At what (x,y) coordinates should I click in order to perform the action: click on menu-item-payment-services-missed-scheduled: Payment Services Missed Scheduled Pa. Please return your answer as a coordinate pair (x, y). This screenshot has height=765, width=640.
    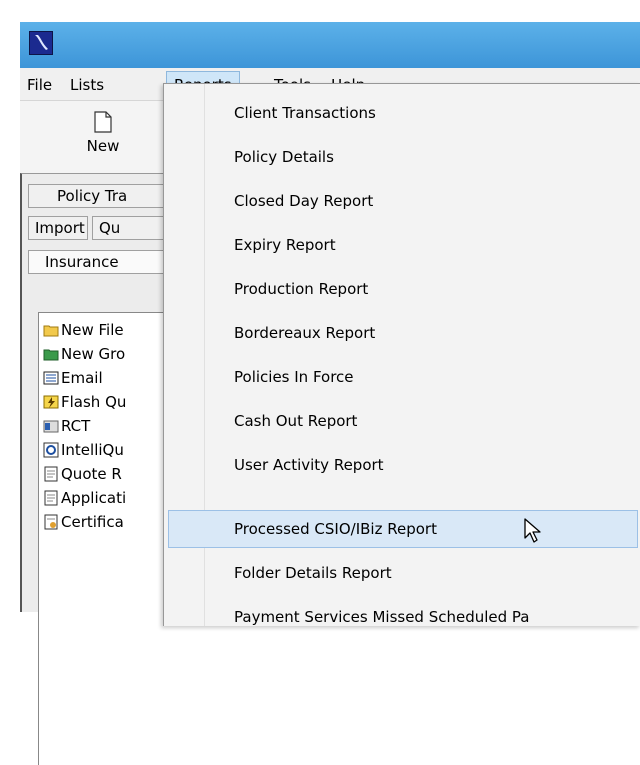
    Looking at the image, I should click on (403, 613).